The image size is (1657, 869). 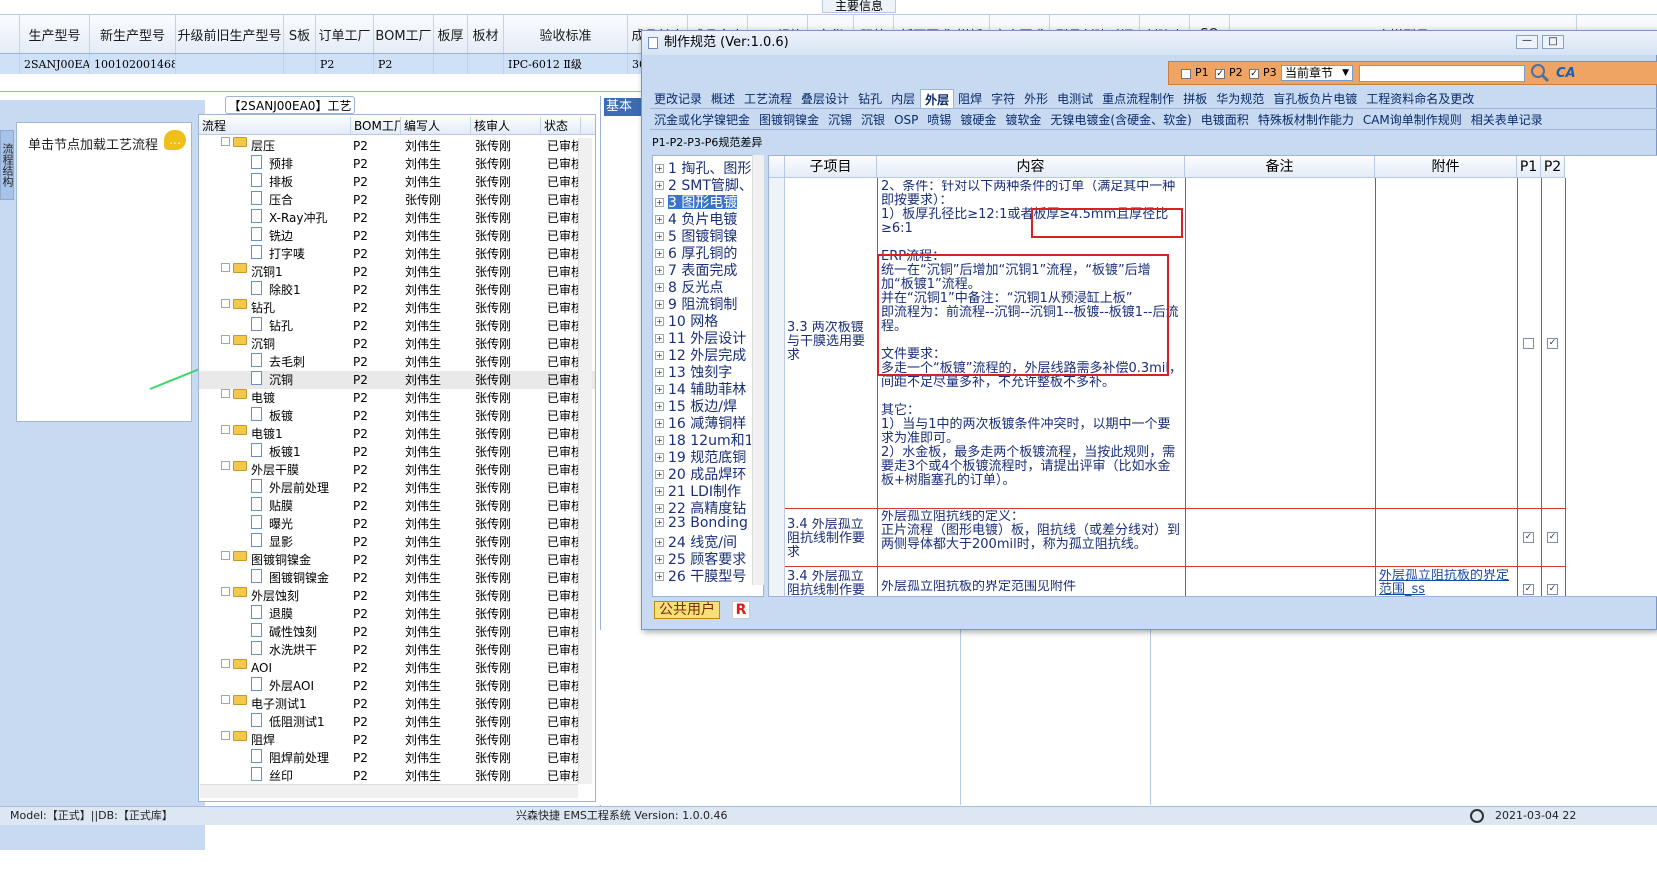 What do you see at coordinates (859, 6) in the screenshot?
I see `main-info-tab: 主要信息` at bounding box center [859, 6].